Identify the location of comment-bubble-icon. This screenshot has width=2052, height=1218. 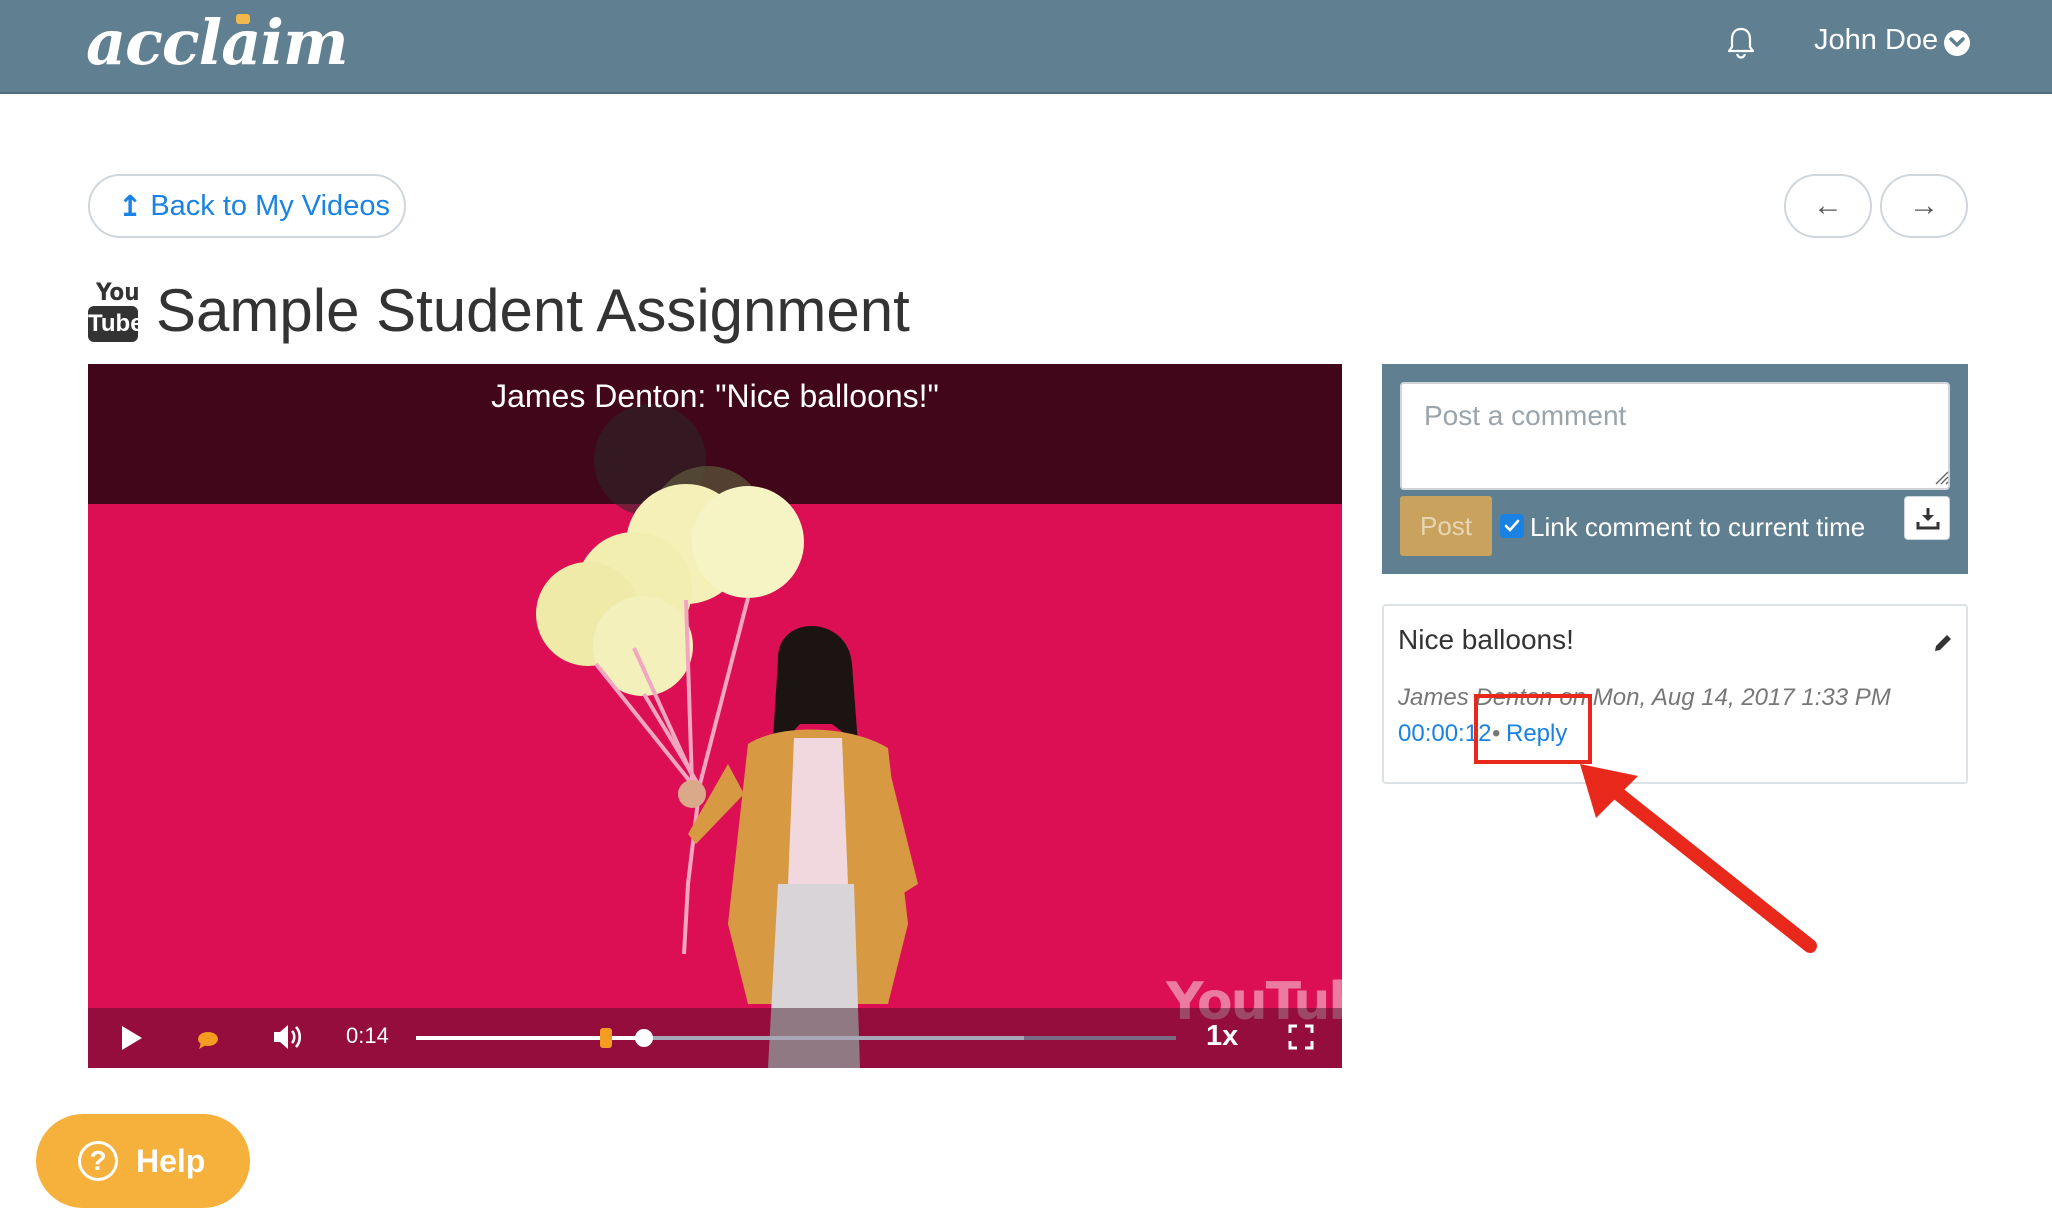
(208, 1042).